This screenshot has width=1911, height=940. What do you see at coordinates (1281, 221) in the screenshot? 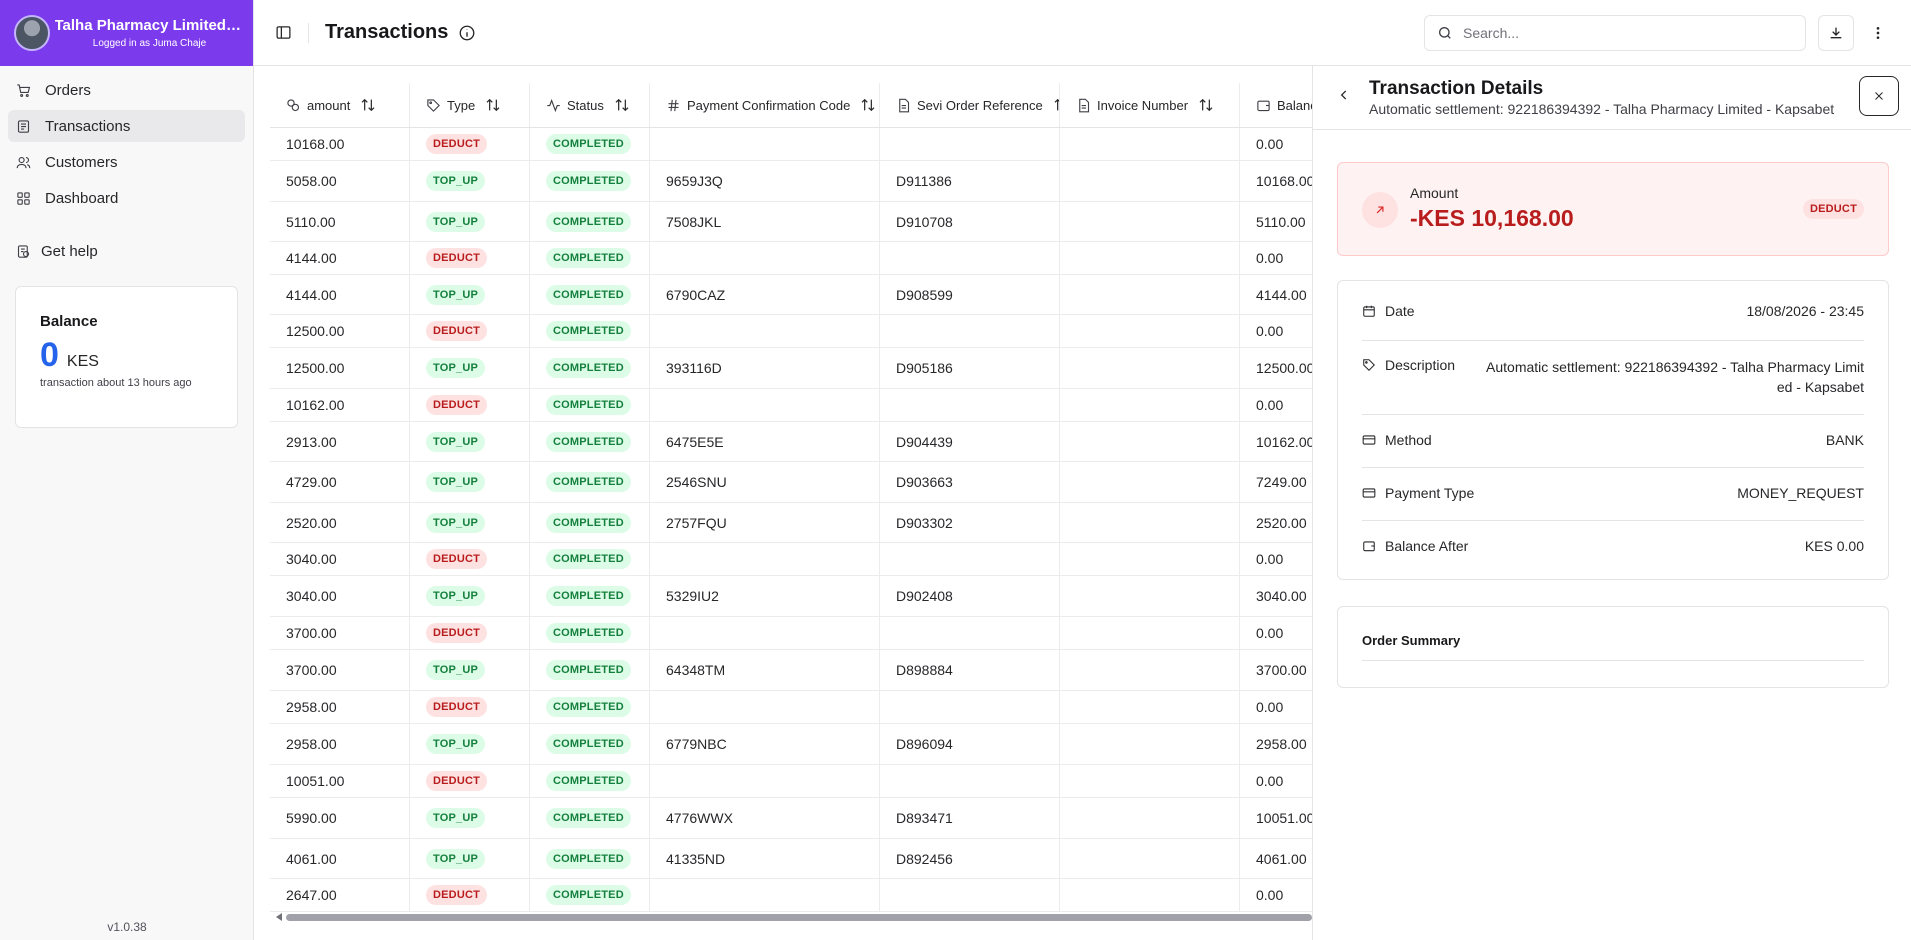
I see `cell-balance-after: 5110.00` at bounding box center [1281, 221].